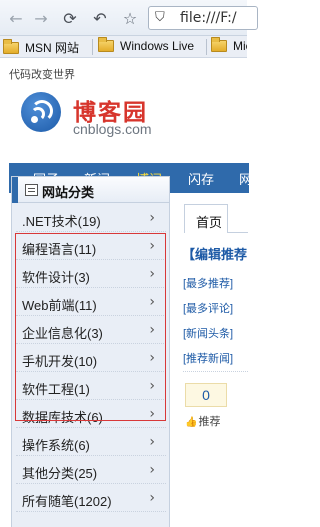 This screenshot has height=527, width=320. I want to click on recommend-link: [新闻头条], so click(208, 333).